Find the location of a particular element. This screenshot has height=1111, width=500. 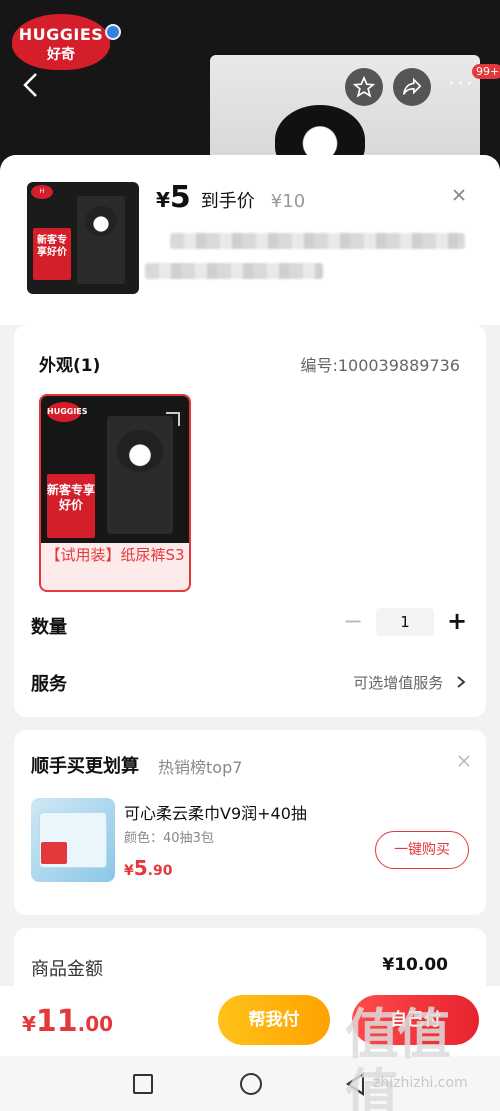

one-click-buy-button: 一键购买 is located at coordinates (422, 850).